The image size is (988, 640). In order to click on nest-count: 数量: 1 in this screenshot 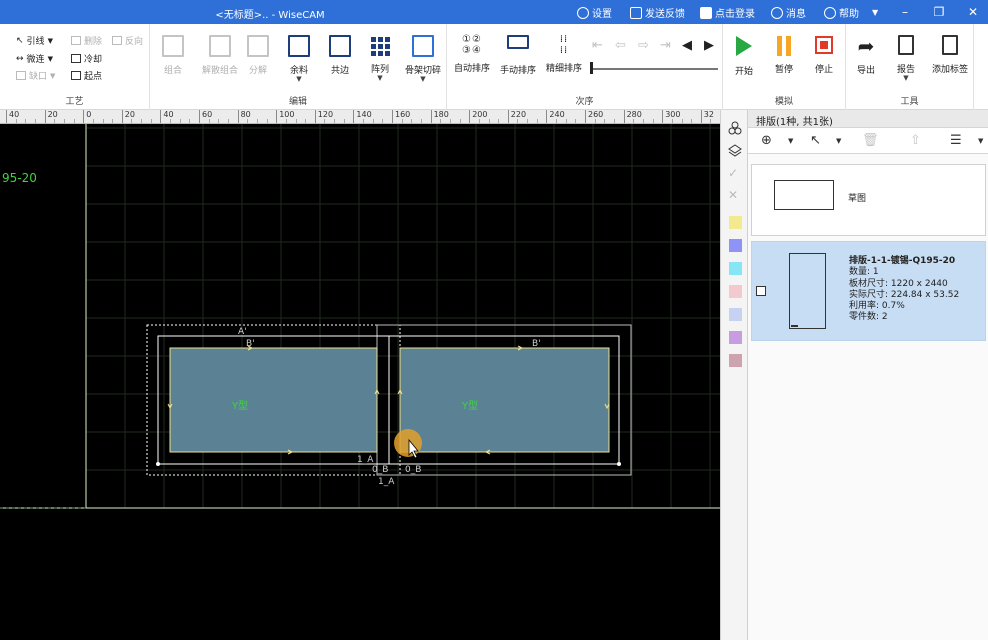, I will do `click(864, 272)`.